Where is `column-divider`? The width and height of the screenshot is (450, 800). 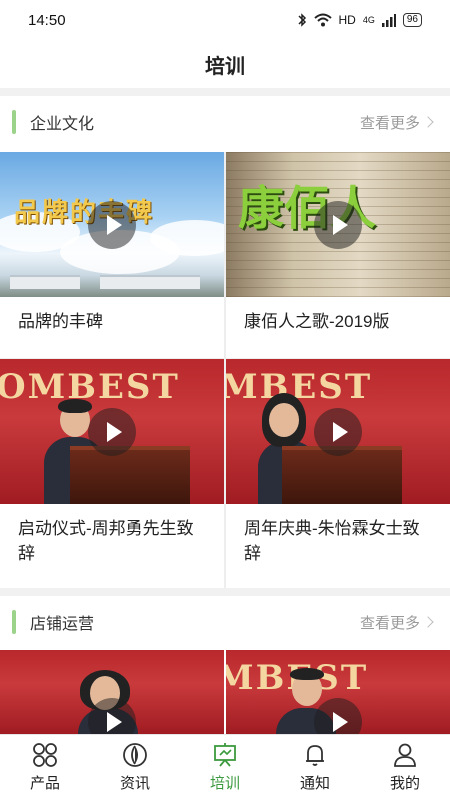 column-divider is located at coordinates (225, 370).